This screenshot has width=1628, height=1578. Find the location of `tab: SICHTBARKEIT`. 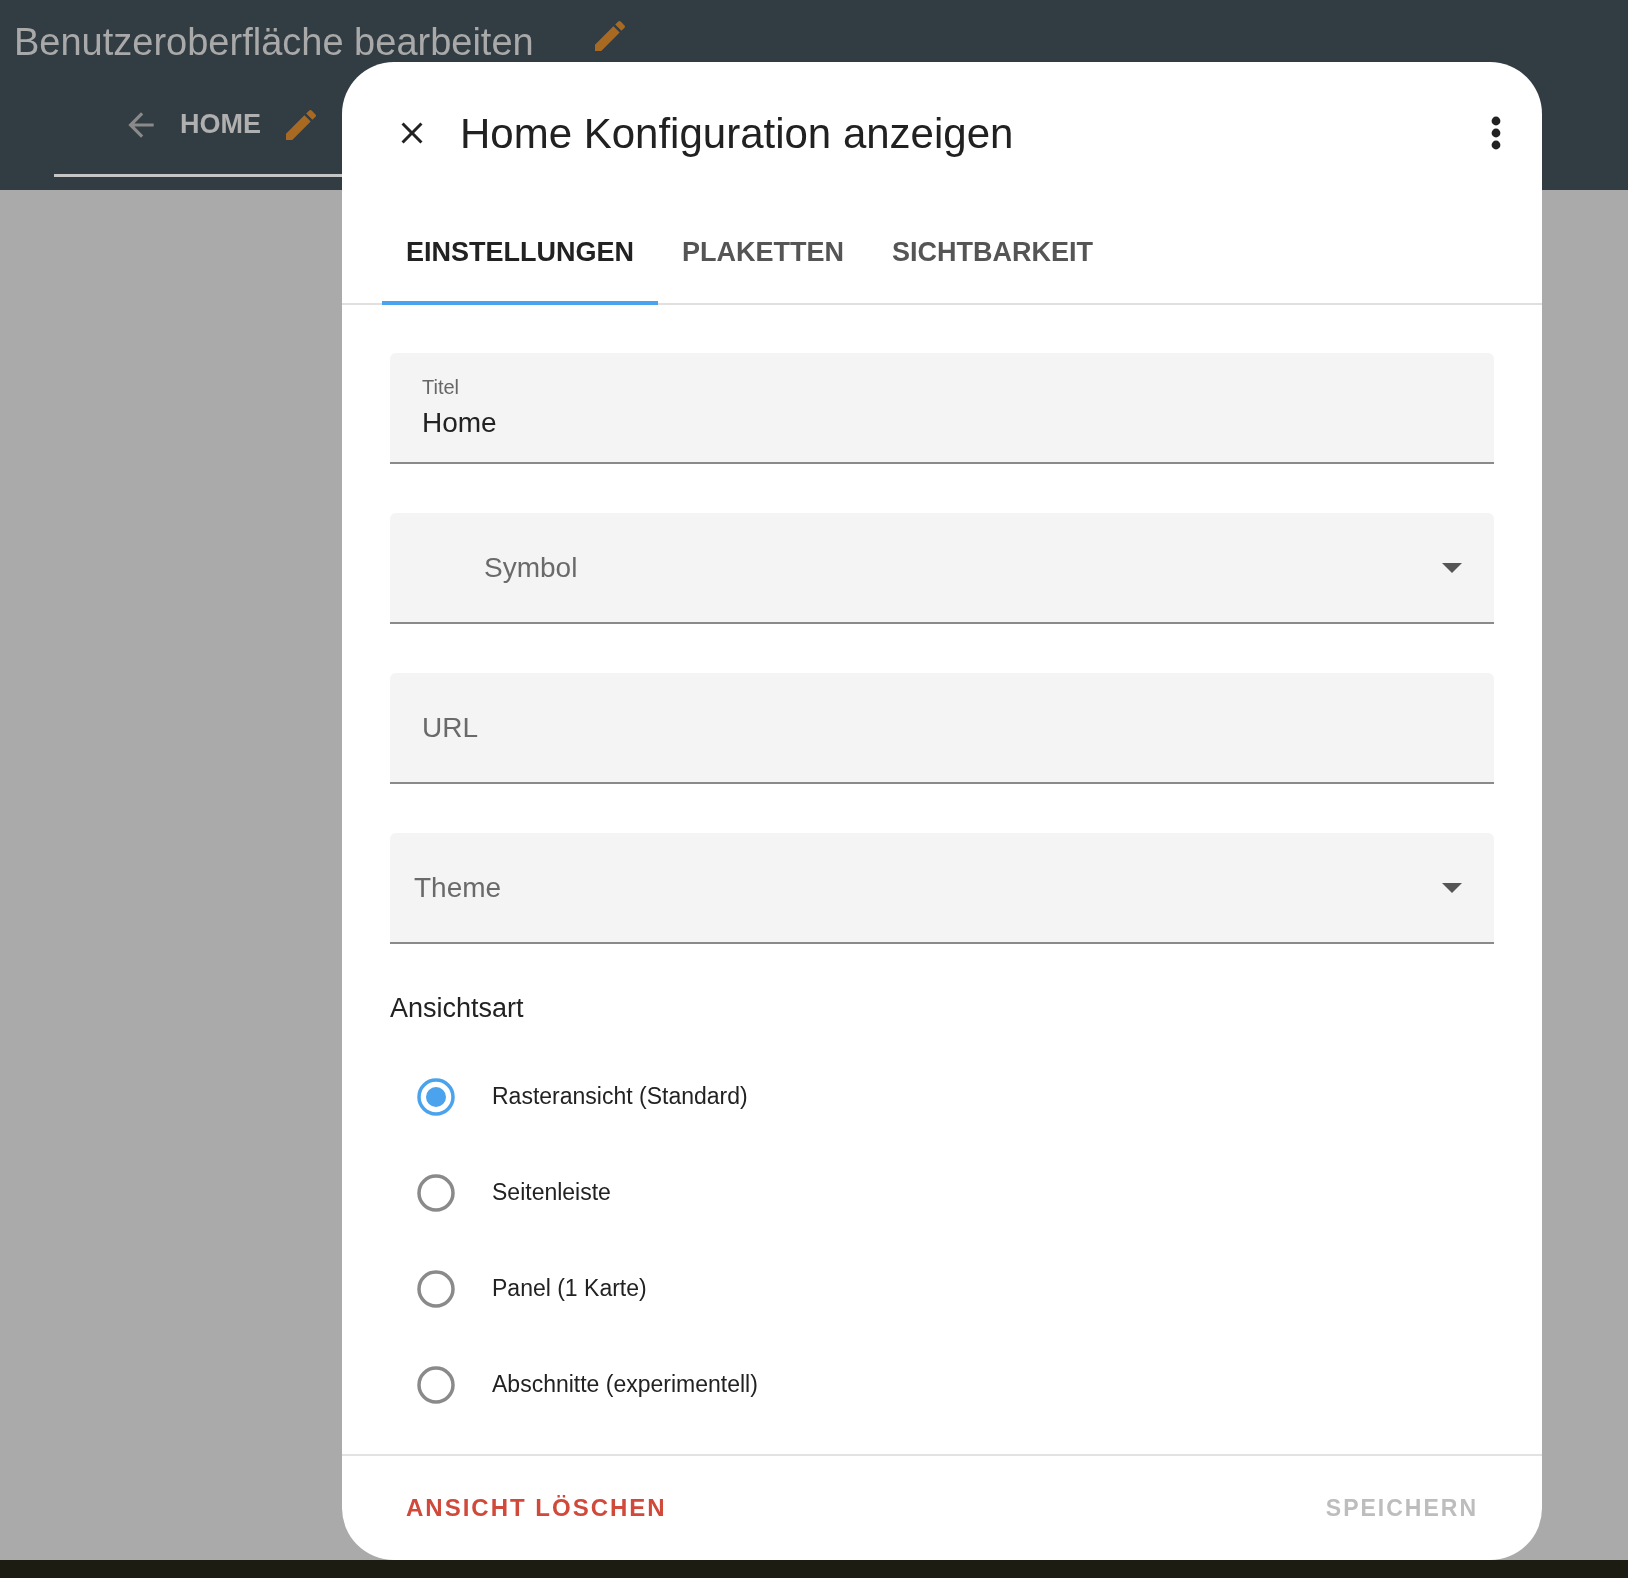

tab: SICHTBARKEIT is located at coordinates (992, 254).